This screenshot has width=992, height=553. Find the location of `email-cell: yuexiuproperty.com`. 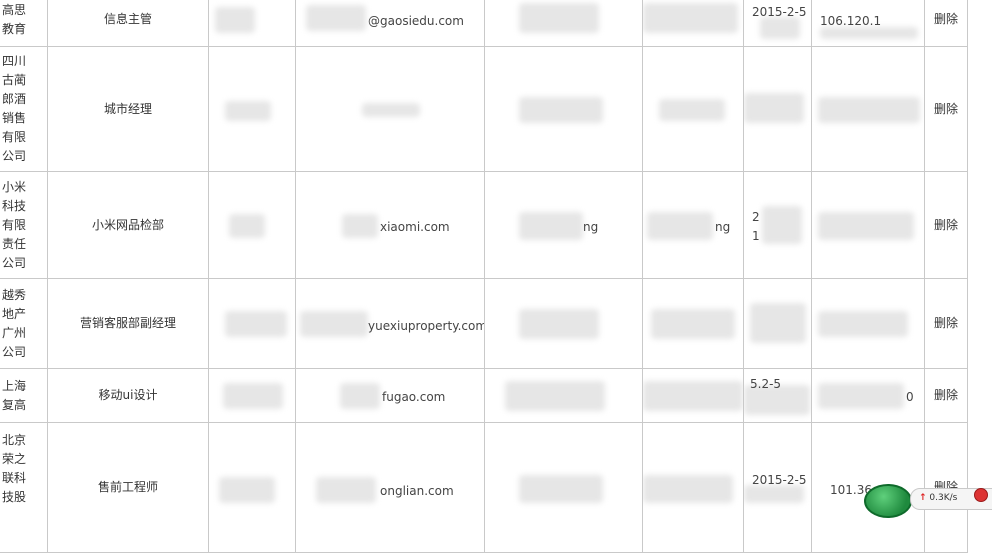

email-cell: yuexiuproperty.com is located at coordinates (390, 323).